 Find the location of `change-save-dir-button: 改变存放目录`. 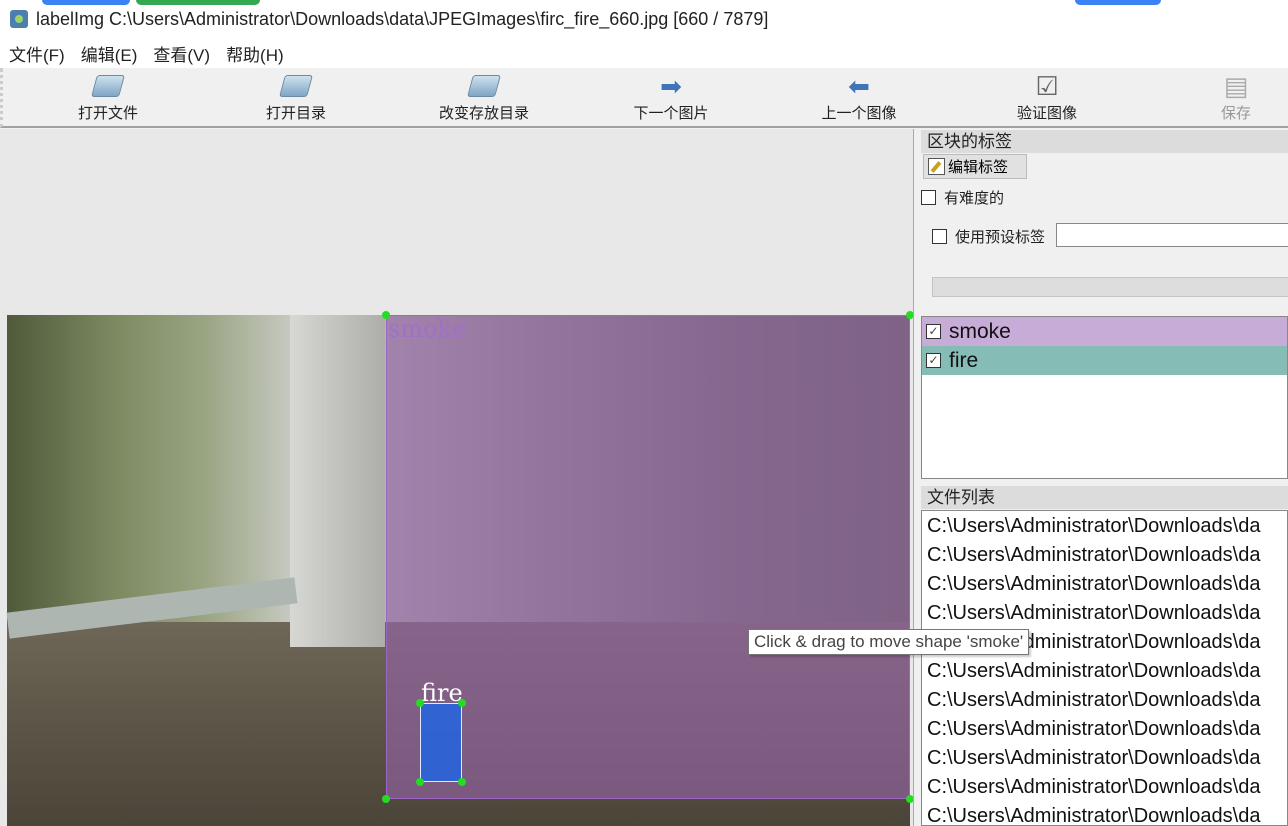

change-save-dir-button: 改变存放目录 is located at coordinates (484, 96).